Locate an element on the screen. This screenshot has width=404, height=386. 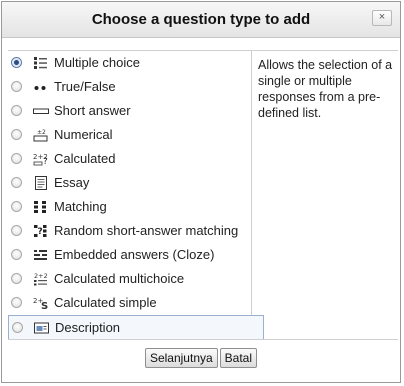
radio-calculated-multichoice is located at coordinates (16, 278).